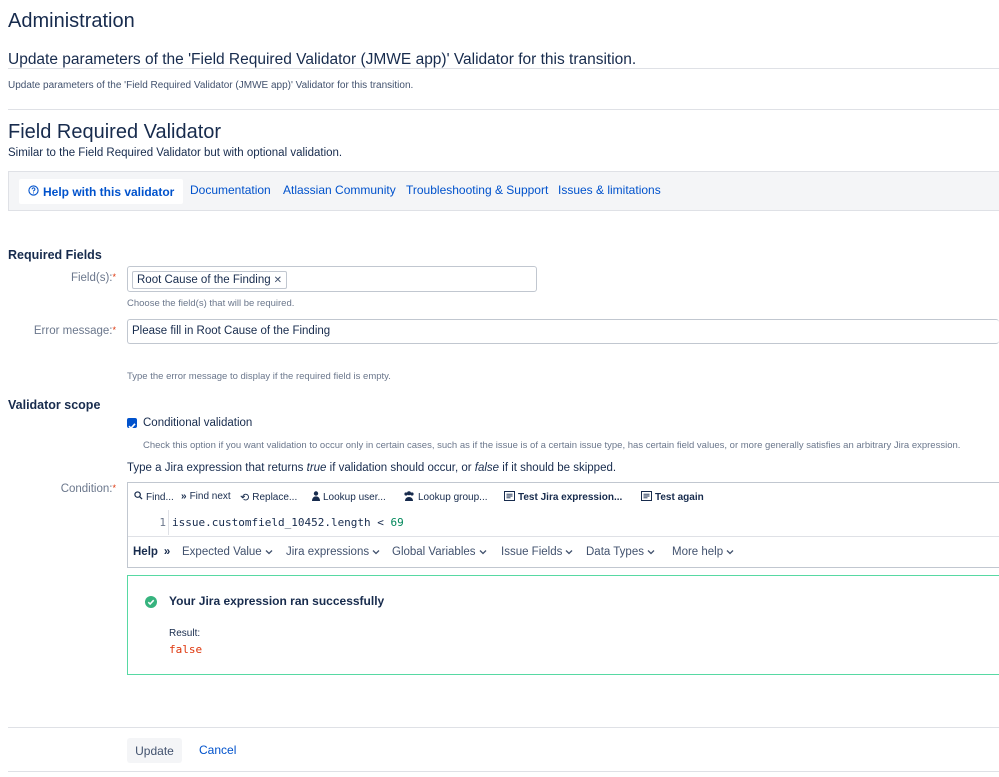  What do you see at coordinates (339, 190) in the screenshot?
I see `atlassian-community-link: Atlassian Community` at bounding box center [339, 190].